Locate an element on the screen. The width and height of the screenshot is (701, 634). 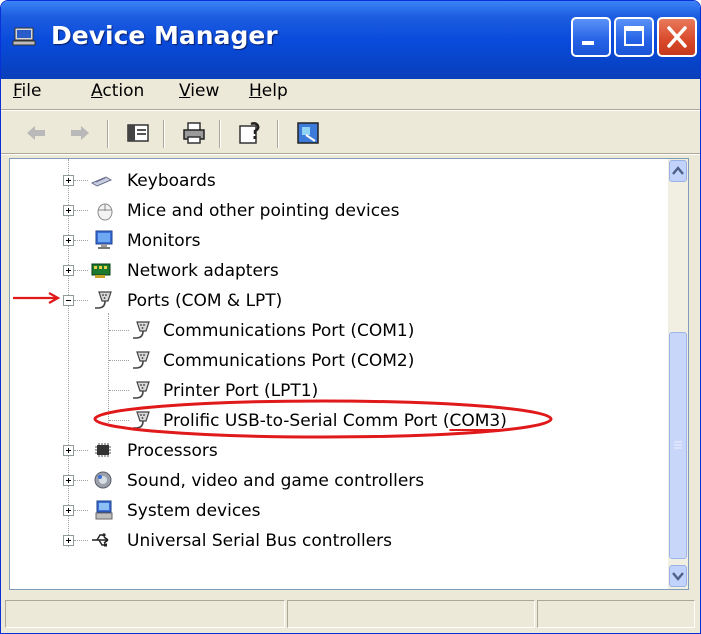
menu-help-label: elp is located at coordinates (274, 91).